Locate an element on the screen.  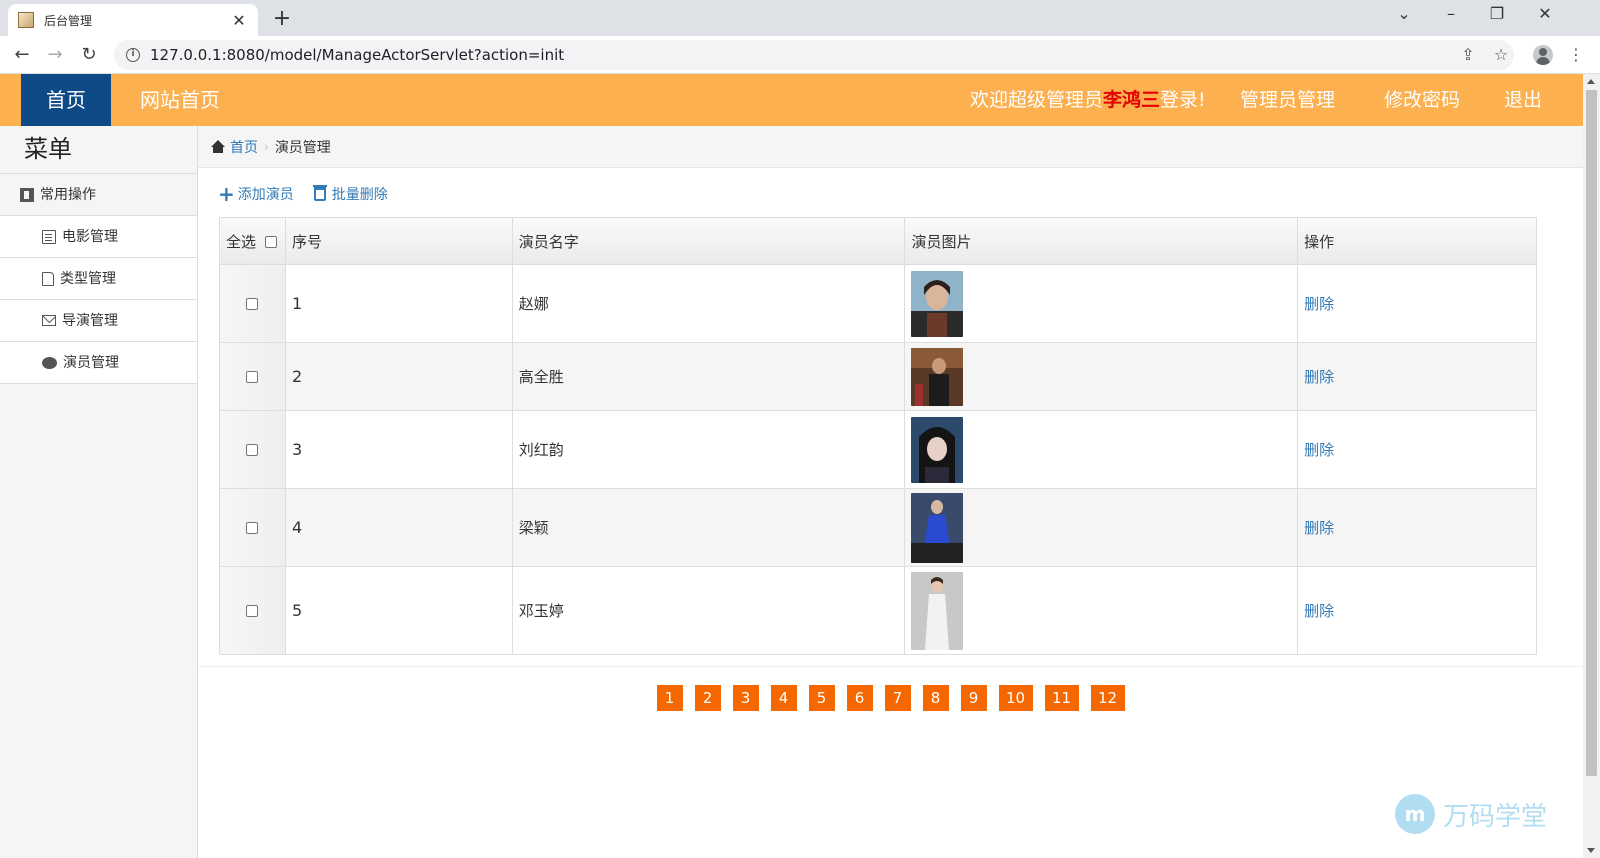
page-button: 9 is located at coordinates (973, 698).